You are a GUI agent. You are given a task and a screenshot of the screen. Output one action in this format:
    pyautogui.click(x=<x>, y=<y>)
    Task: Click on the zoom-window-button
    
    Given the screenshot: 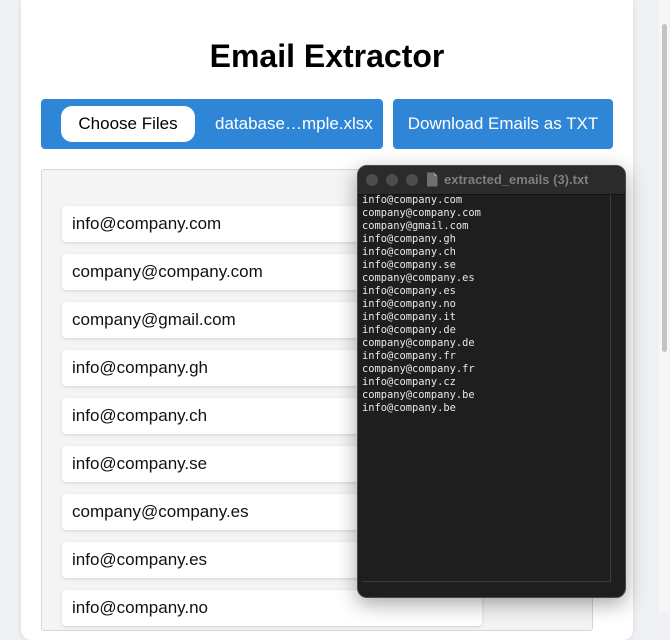 What is the action you would take?
    pyautogui.click(x=412, y=180)
    